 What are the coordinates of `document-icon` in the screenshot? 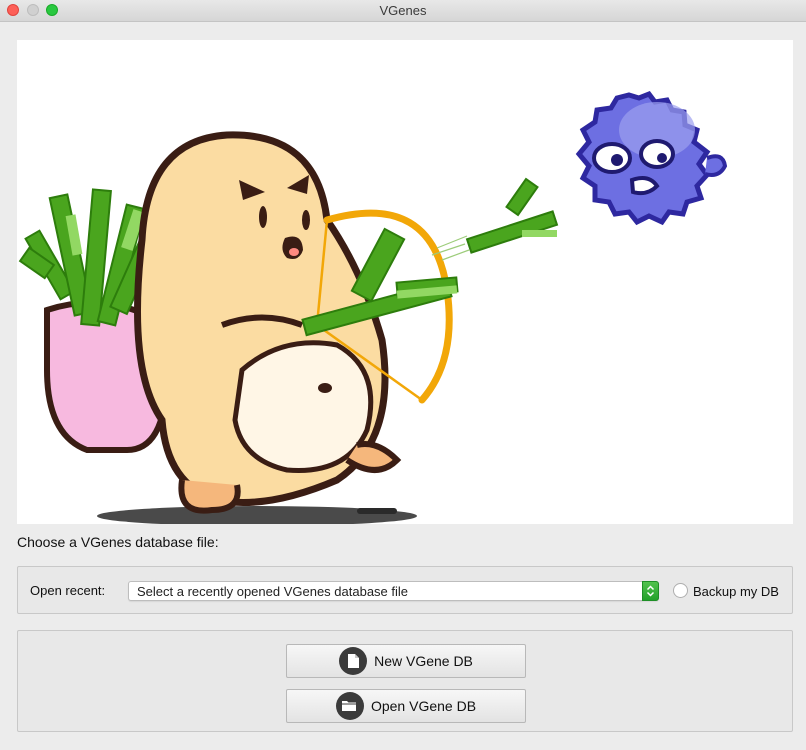 It's located at (353, 661).